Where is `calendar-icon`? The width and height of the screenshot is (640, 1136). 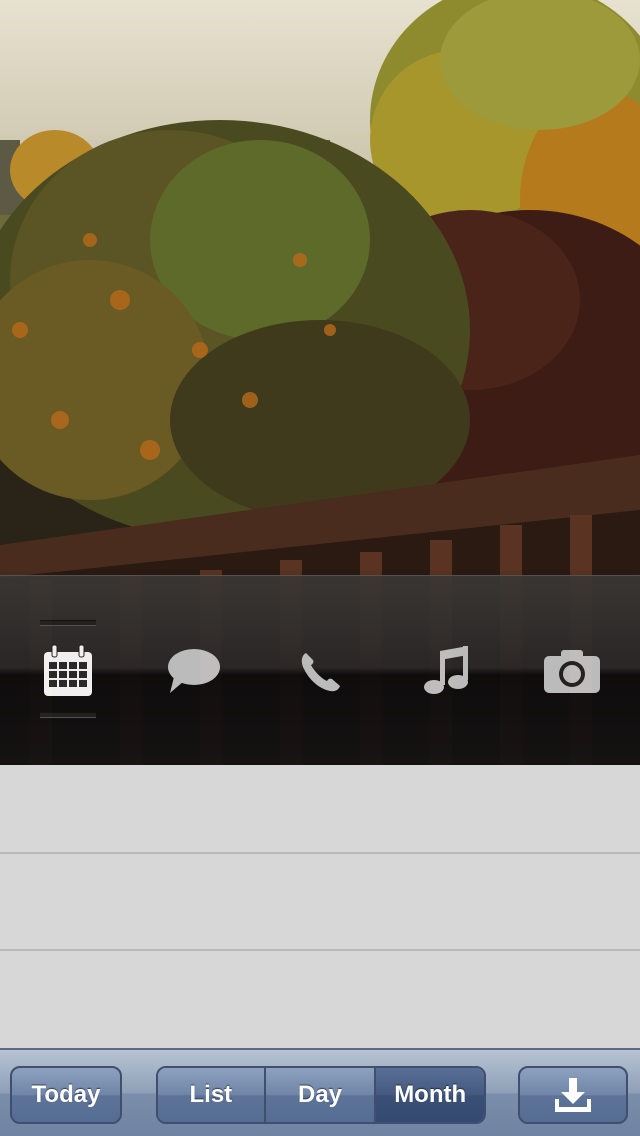
calendar-icon is located at coordinates (68, 670).